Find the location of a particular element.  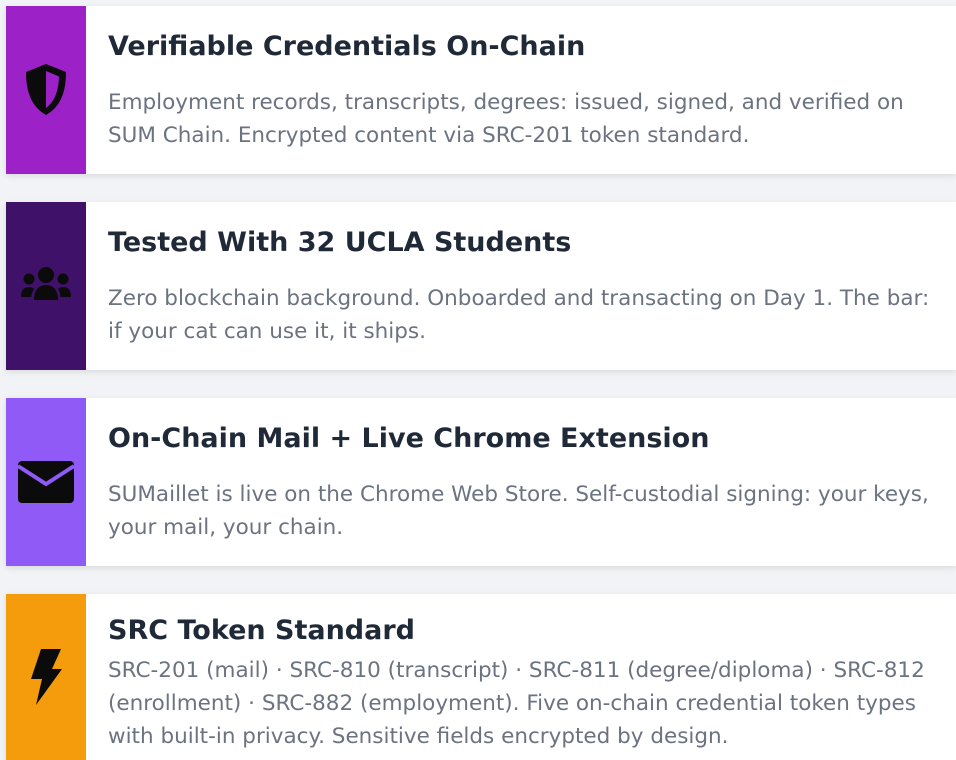

envelope-icon is located at coordinates (46, 482).